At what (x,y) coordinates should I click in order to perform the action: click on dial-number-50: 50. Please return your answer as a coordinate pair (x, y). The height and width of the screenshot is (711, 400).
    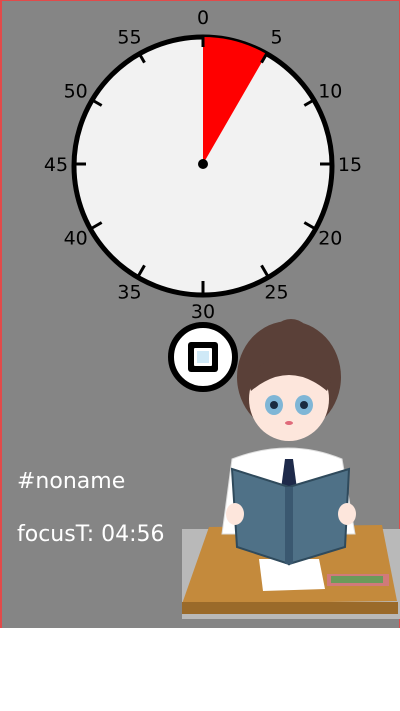
    Looking at the image, I should click on (76, 92).